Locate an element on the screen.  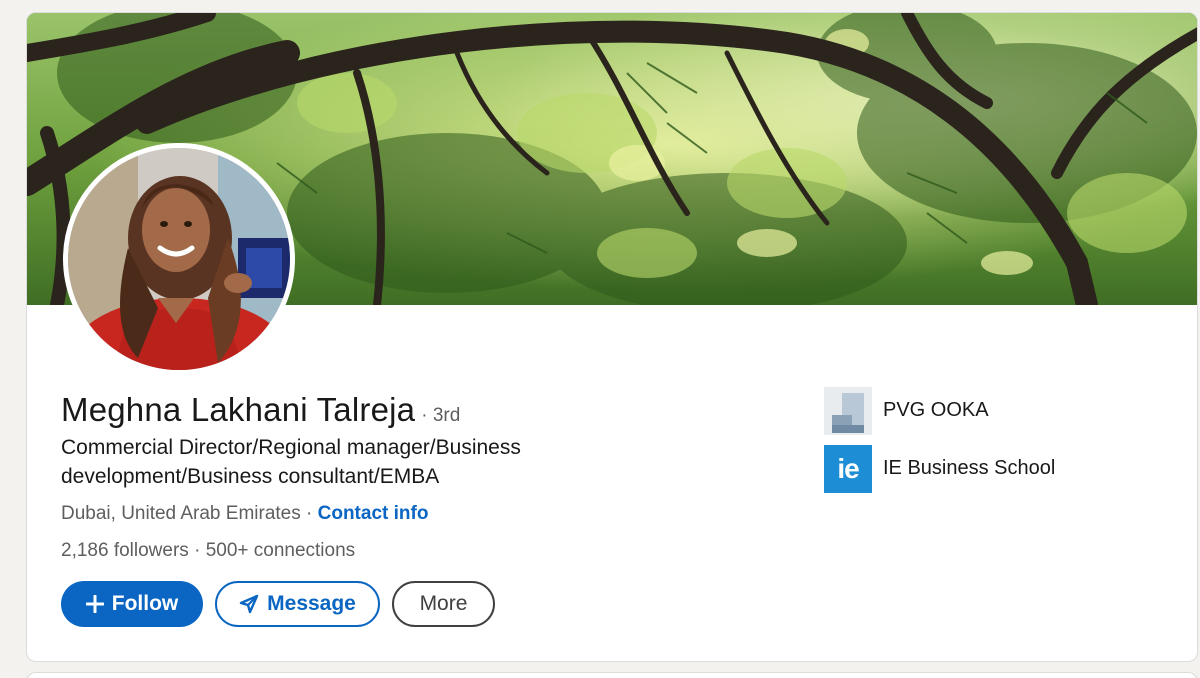
connections-count: 500+ connections is located at coordinates (280, 550).